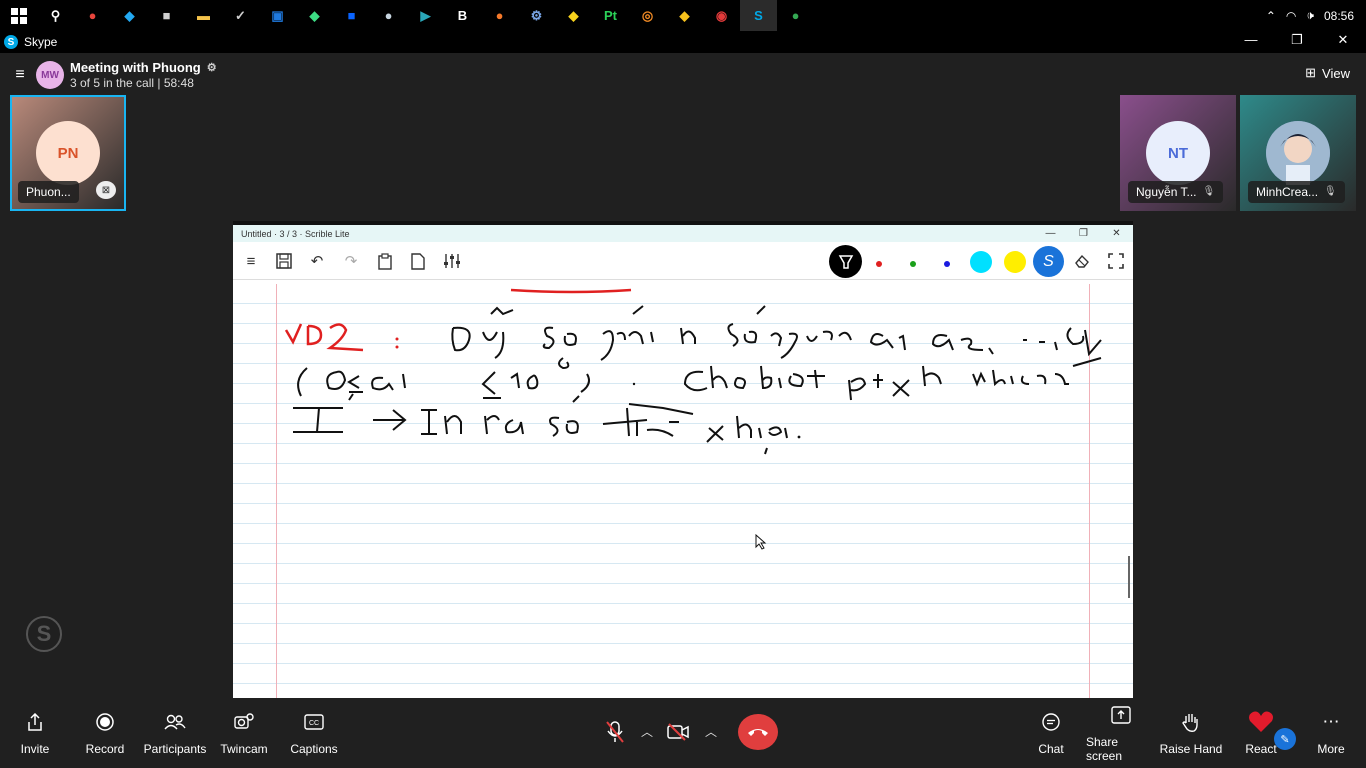 This screenshot has width=1366, height=768. I want to click on view-button: ⊞ View, so click(1327, 73).